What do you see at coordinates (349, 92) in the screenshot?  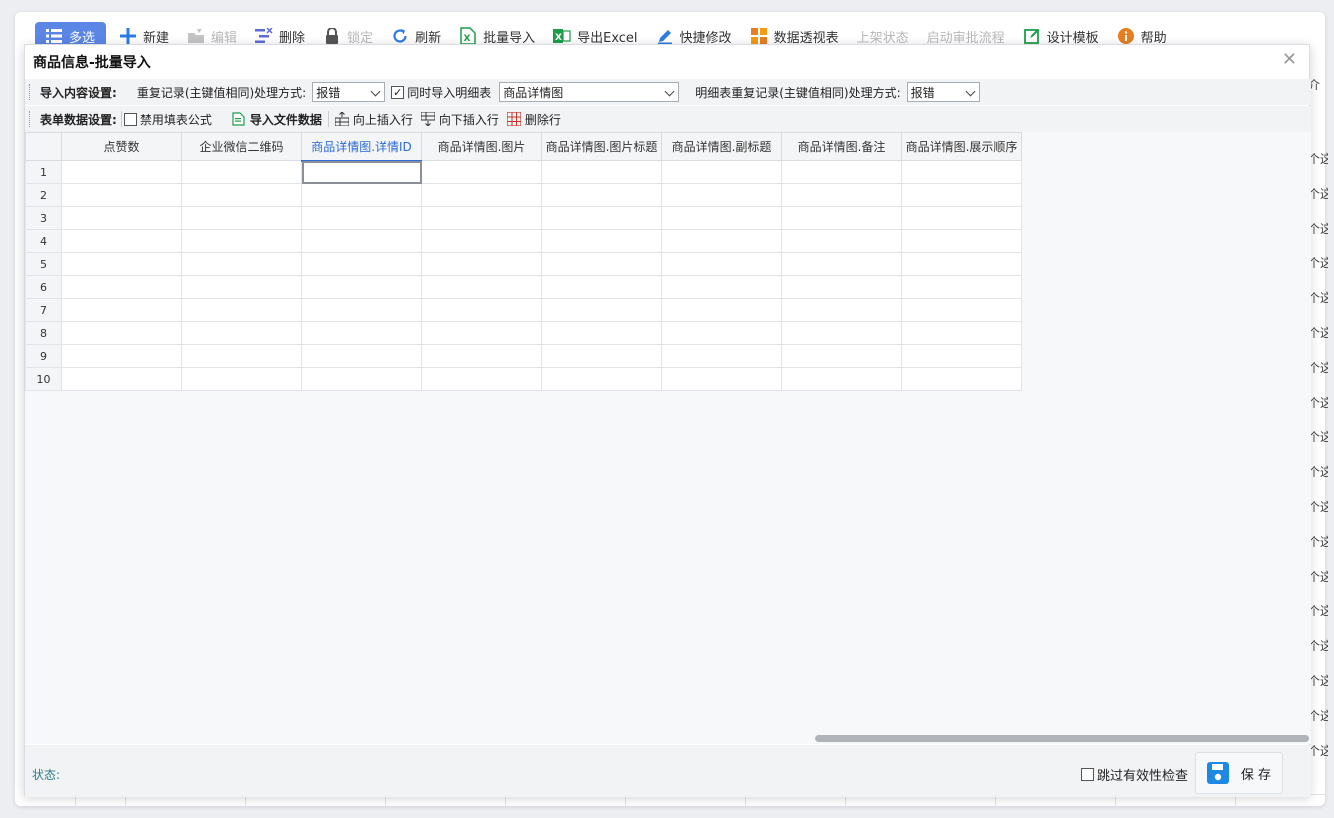 I see `duplicate-handling-select: 报错` at bounding box center [349, 92].